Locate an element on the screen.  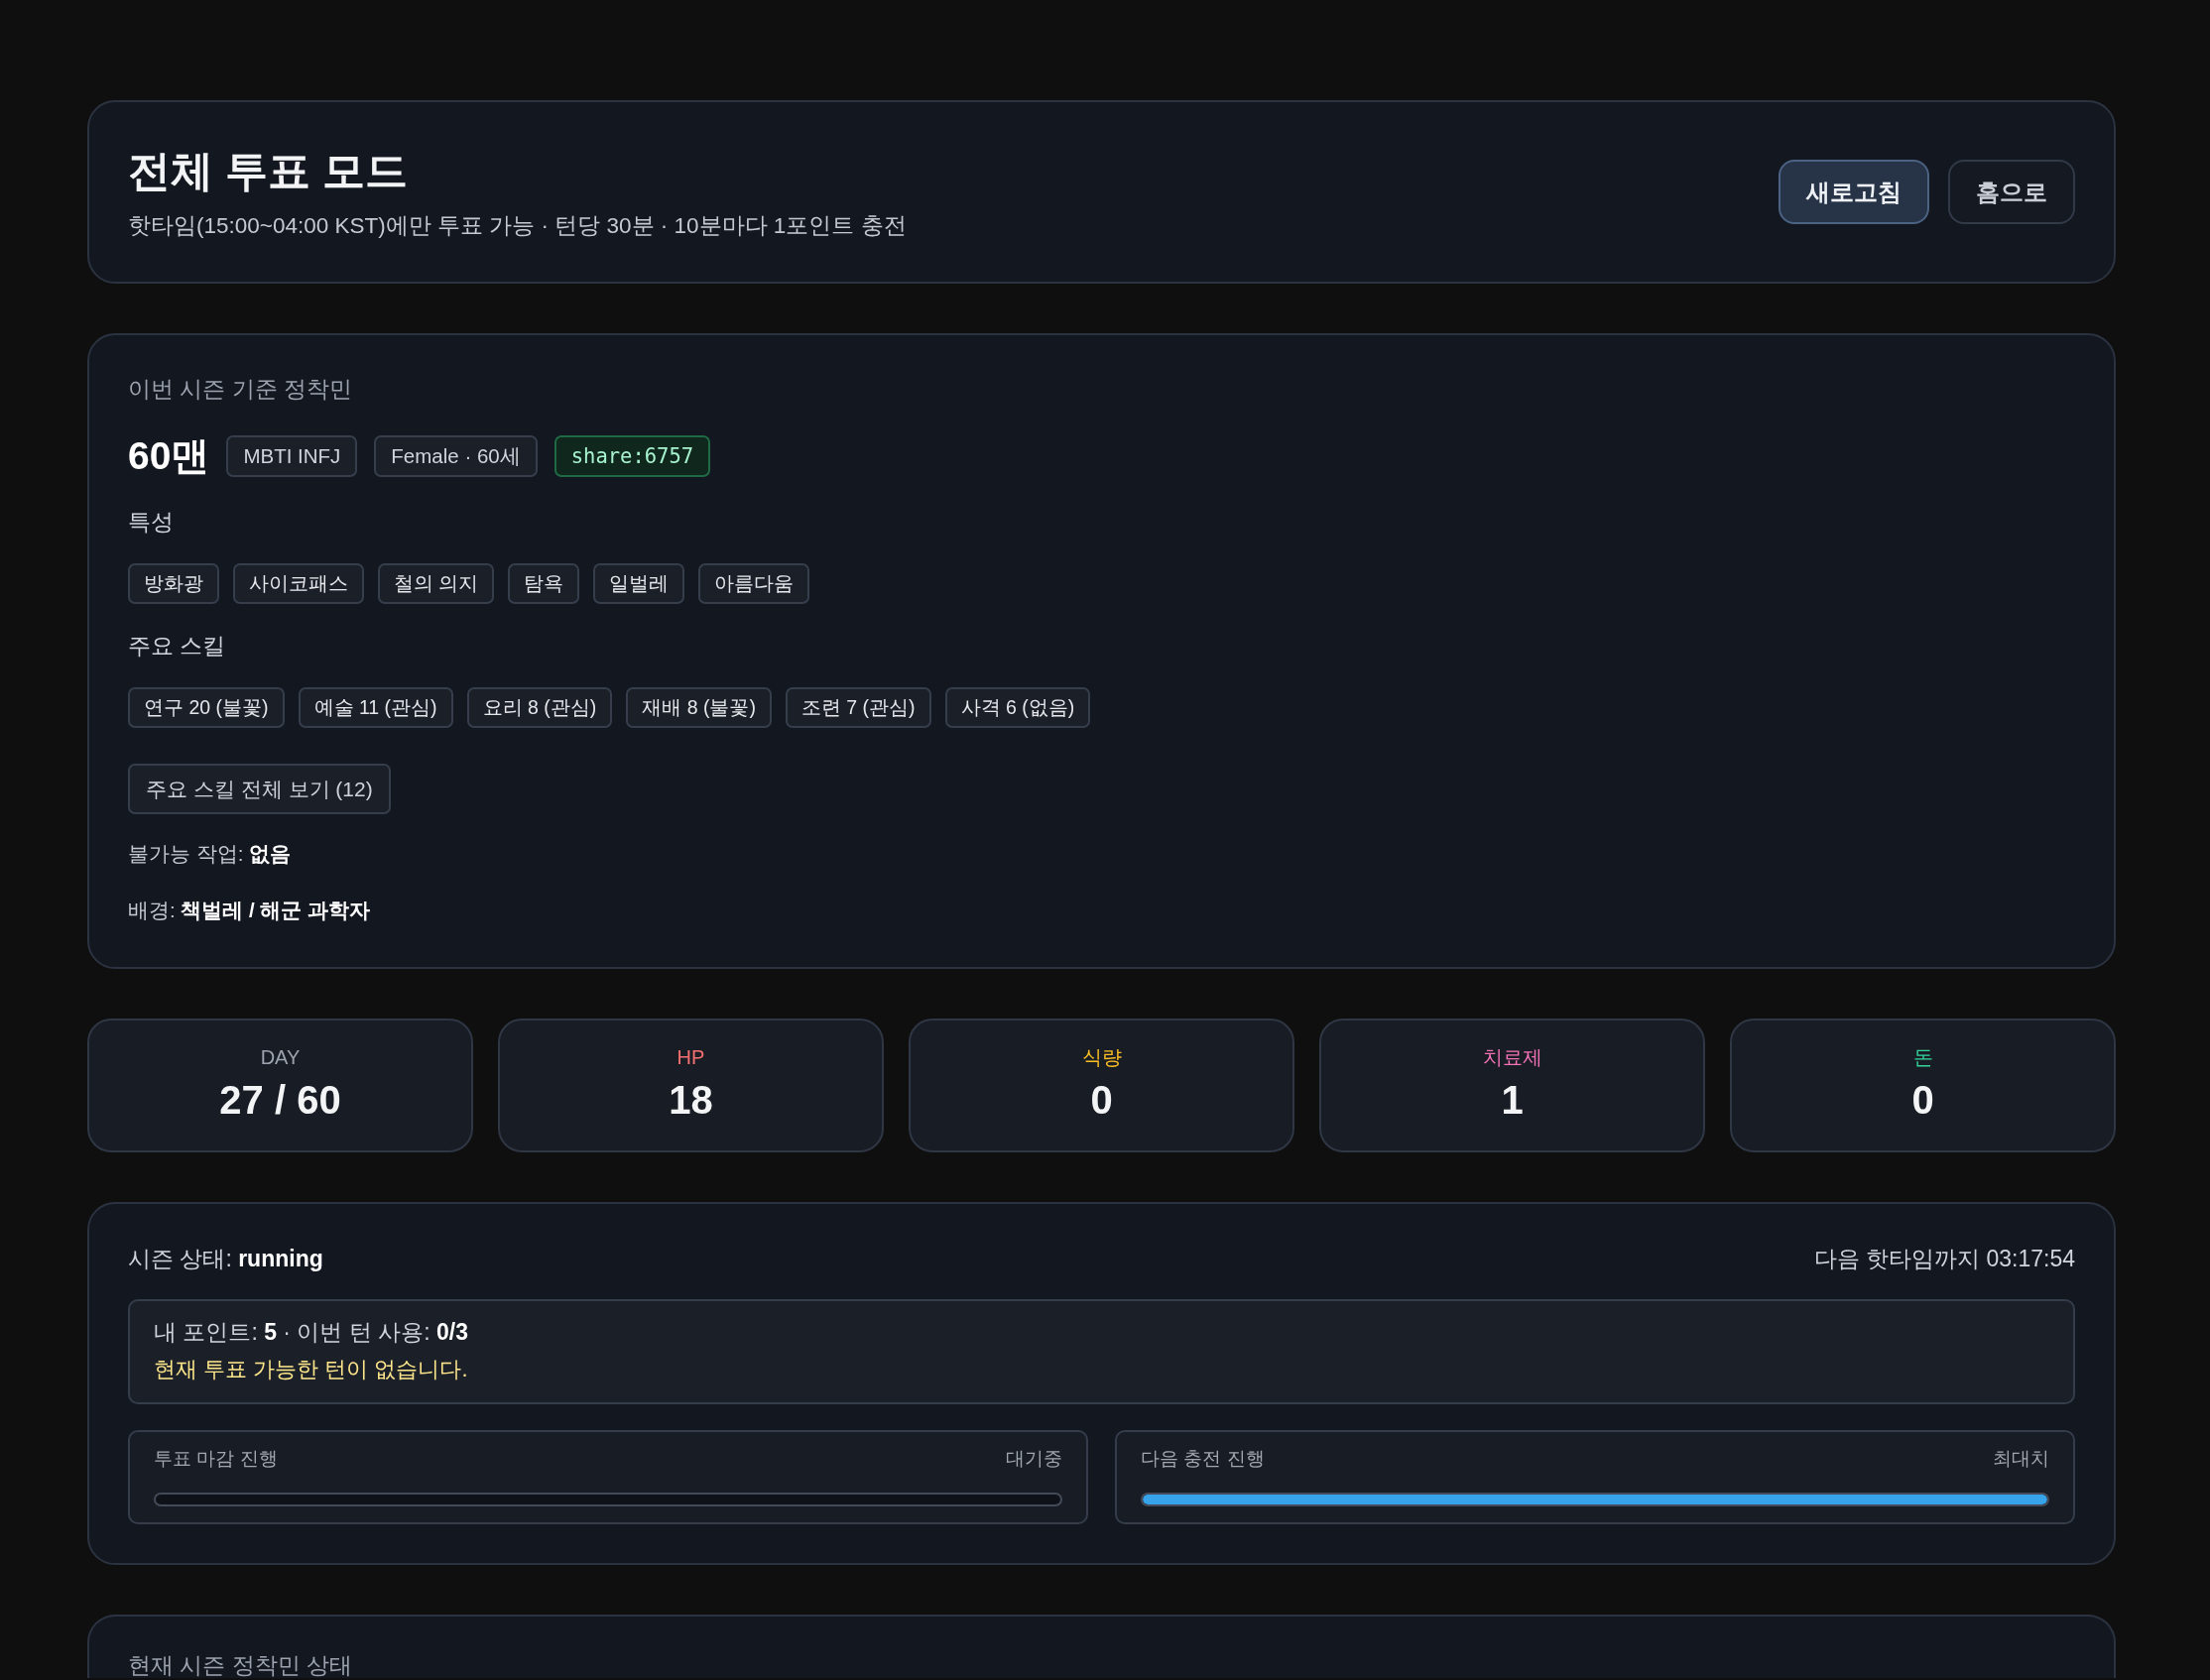
section-heading: 특성 is located at coordinates (151, 523).